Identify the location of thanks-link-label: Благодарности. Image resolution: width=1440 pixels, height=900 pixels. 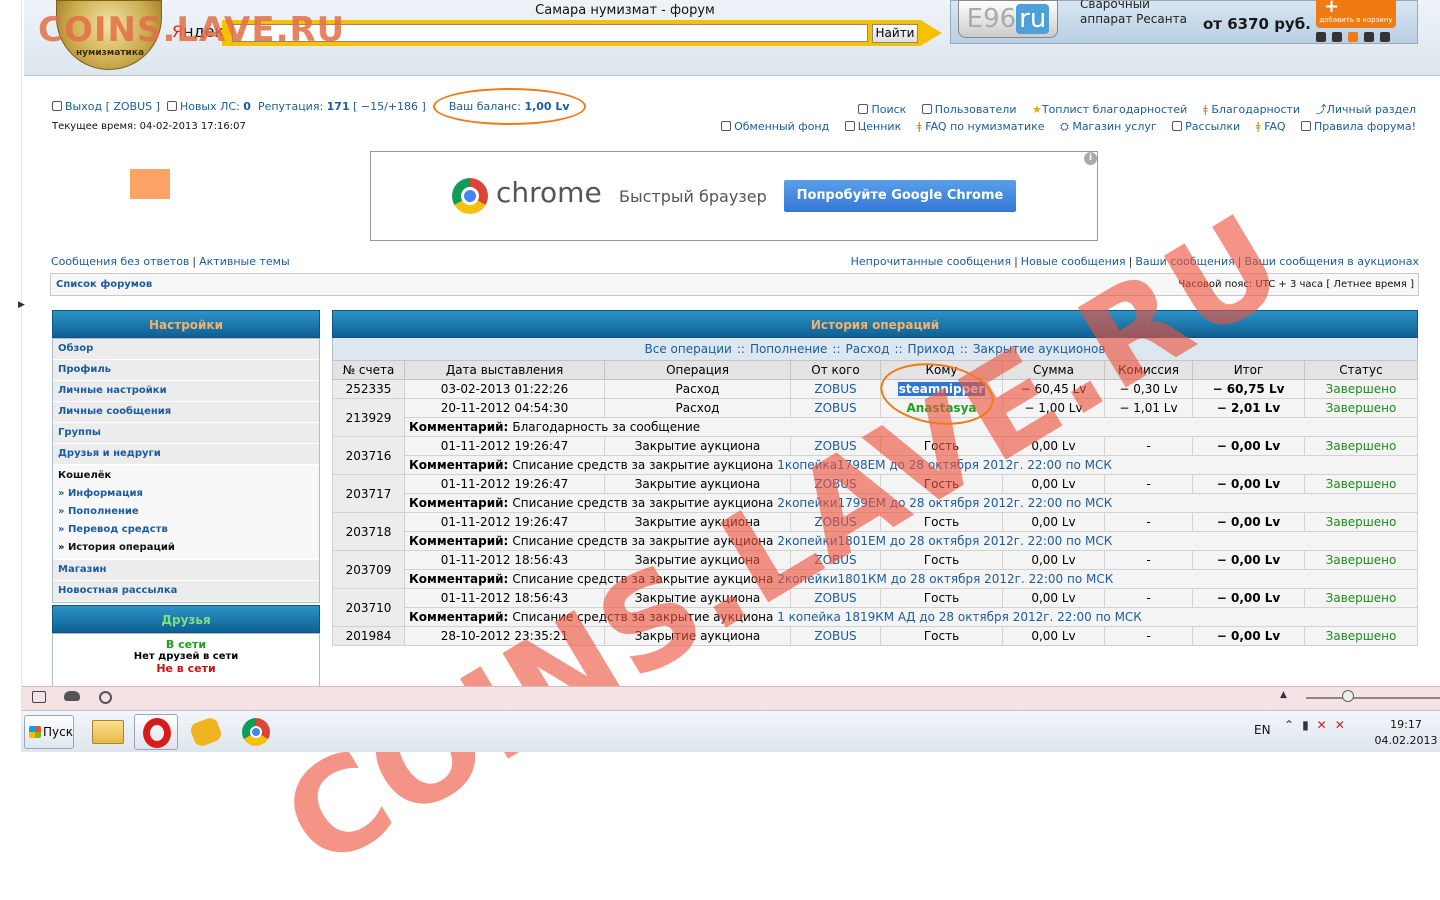
(1256, 109).